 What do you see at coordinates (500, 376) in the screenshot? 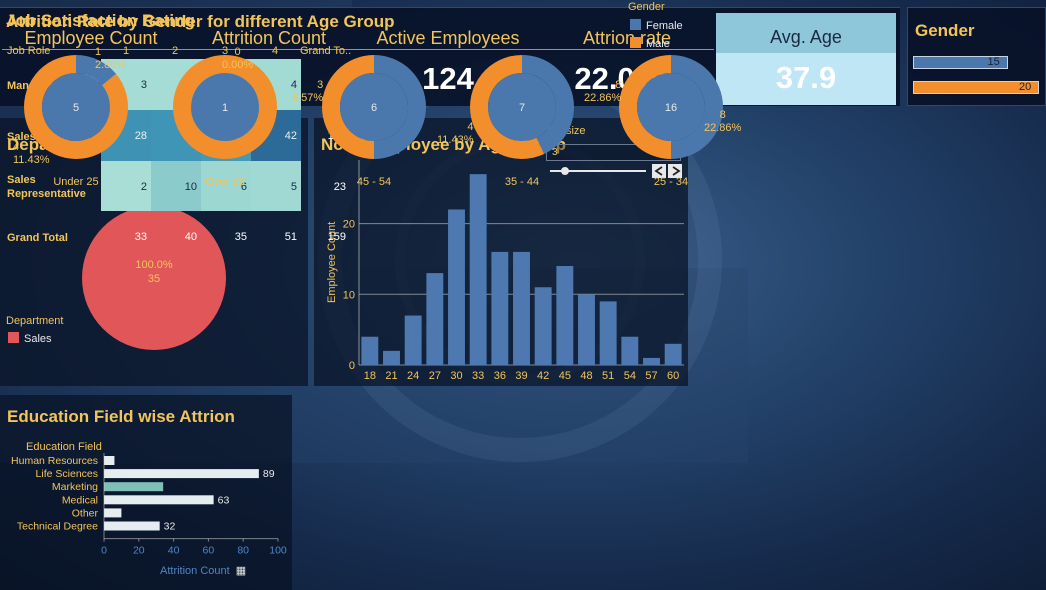
I see `x-tick-label: 36` at bounding box center [500, 376].